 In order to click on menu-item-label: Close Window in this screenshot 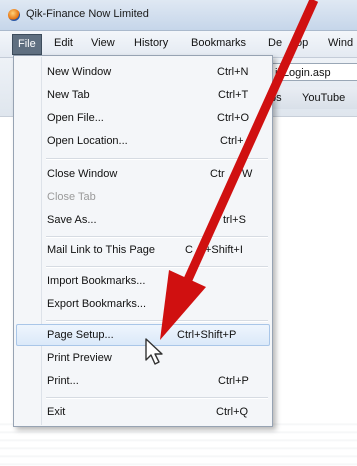, I will do `click(82, 174)`.